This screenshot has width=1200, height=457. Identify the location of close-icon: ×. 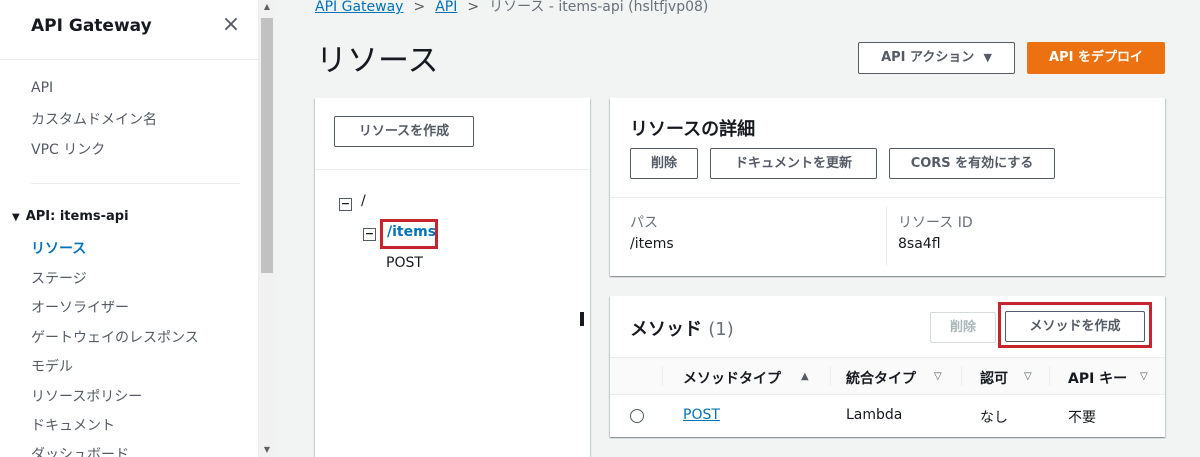
(231, 25).